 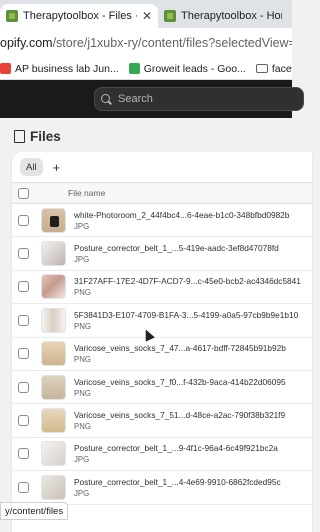 I want to click on bookmark-facebook: facebook, so click(x=273, y=68).